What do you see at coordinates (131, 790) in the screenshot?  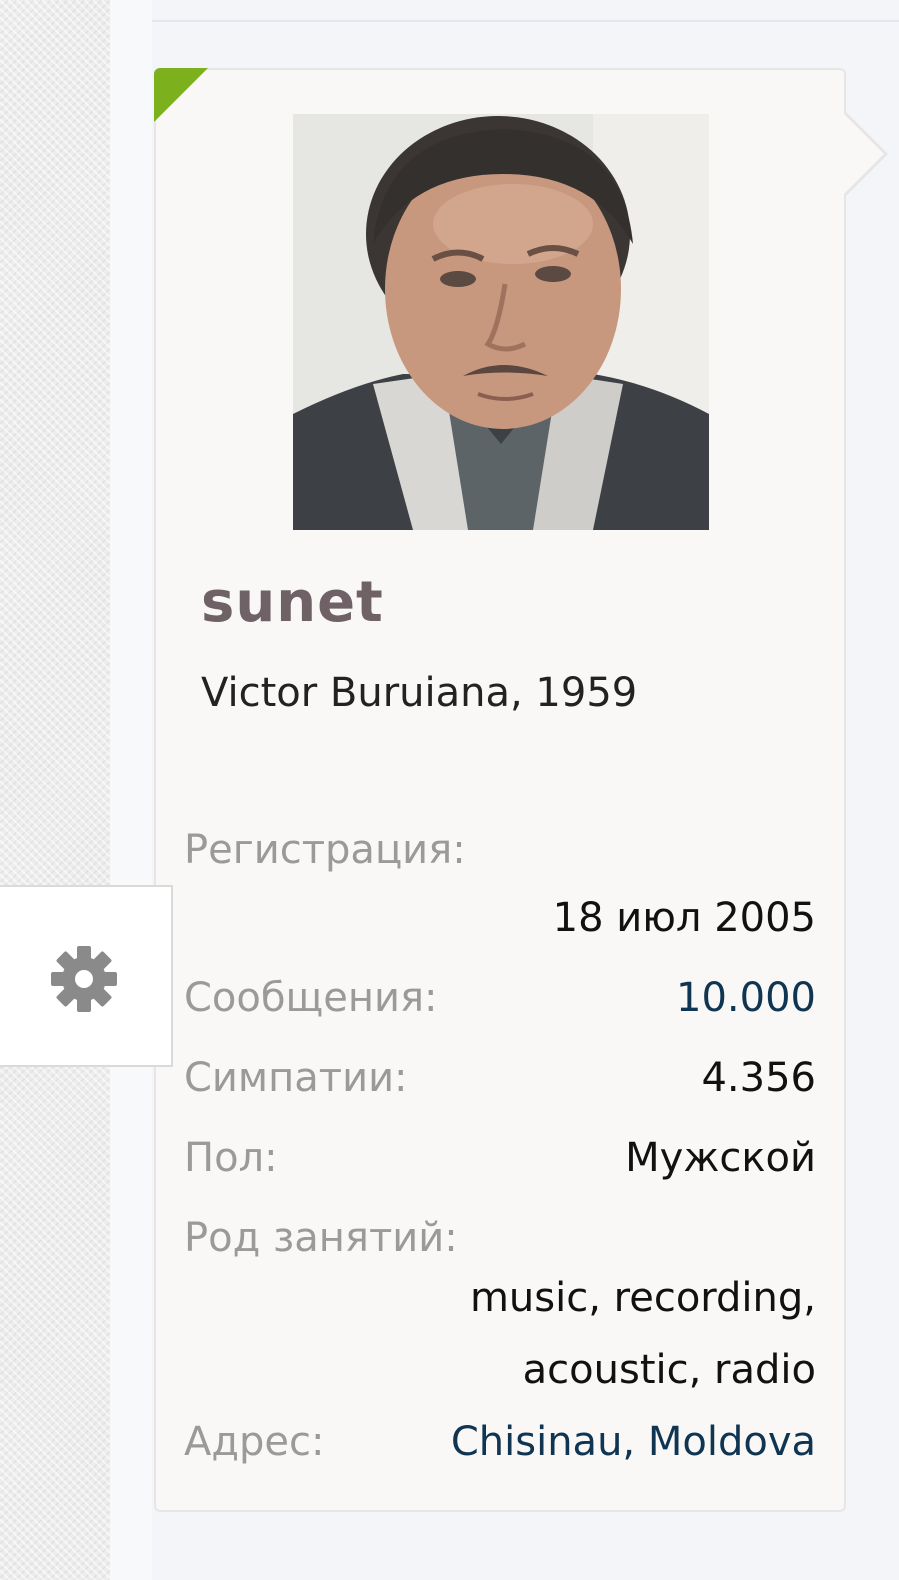 I see `gutter` at bounding box center [131, 790].